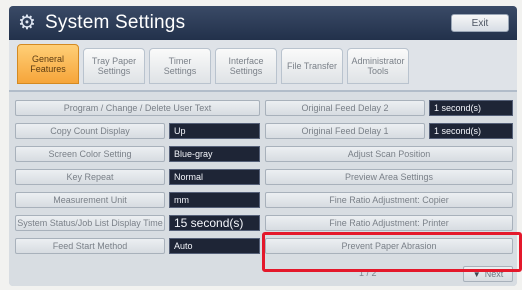 Image resolution: width=522 pixels, height=290 pixels. What do you see at coordinates (345, 131) in the screenshot?
I see `original-feed-delay-1-button: Original Feed Delay 1` at bounding box center [345, 131].